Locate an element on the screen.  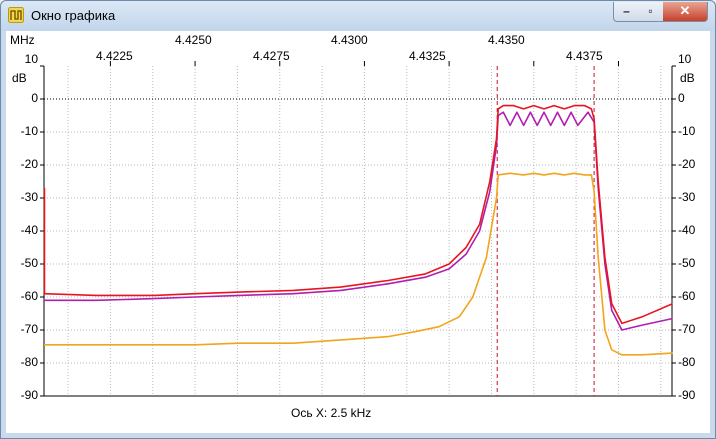
maximize-icon: ▫ is located at coordinates (650, 11).